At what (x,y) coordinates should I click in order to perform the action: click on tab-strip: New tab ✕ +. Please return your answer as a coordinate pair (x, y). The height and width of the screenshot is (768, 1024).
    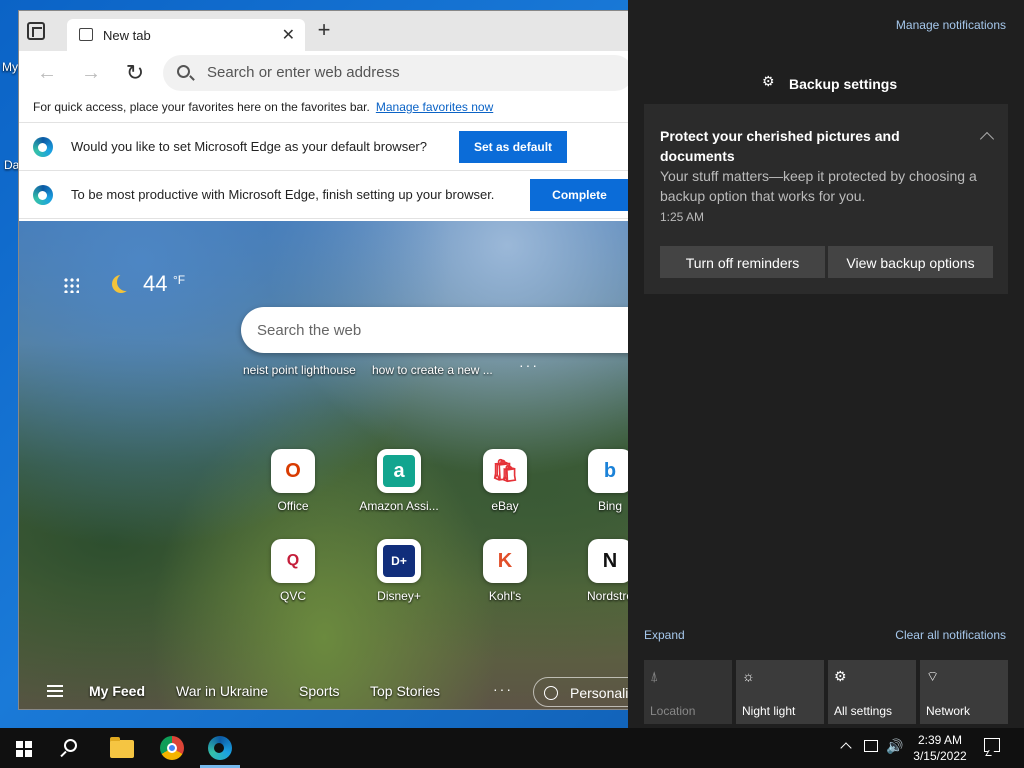
    Looking at the image, I should click on (324, 31).